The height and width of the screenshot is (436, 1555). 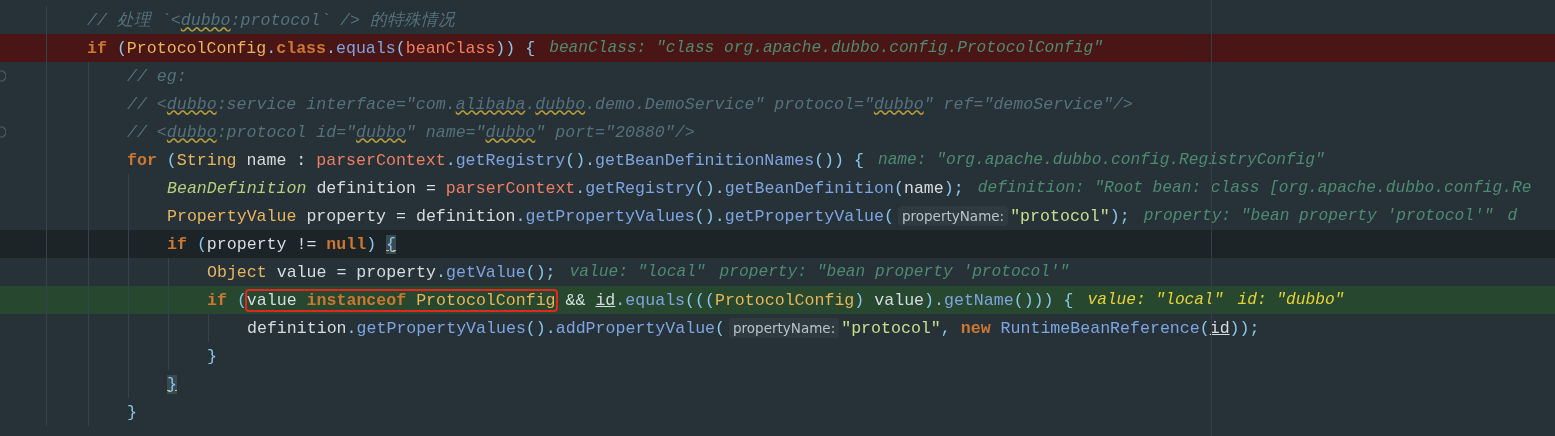 I want to click on debug-value-hint: d, so click(x=1512, y=216).